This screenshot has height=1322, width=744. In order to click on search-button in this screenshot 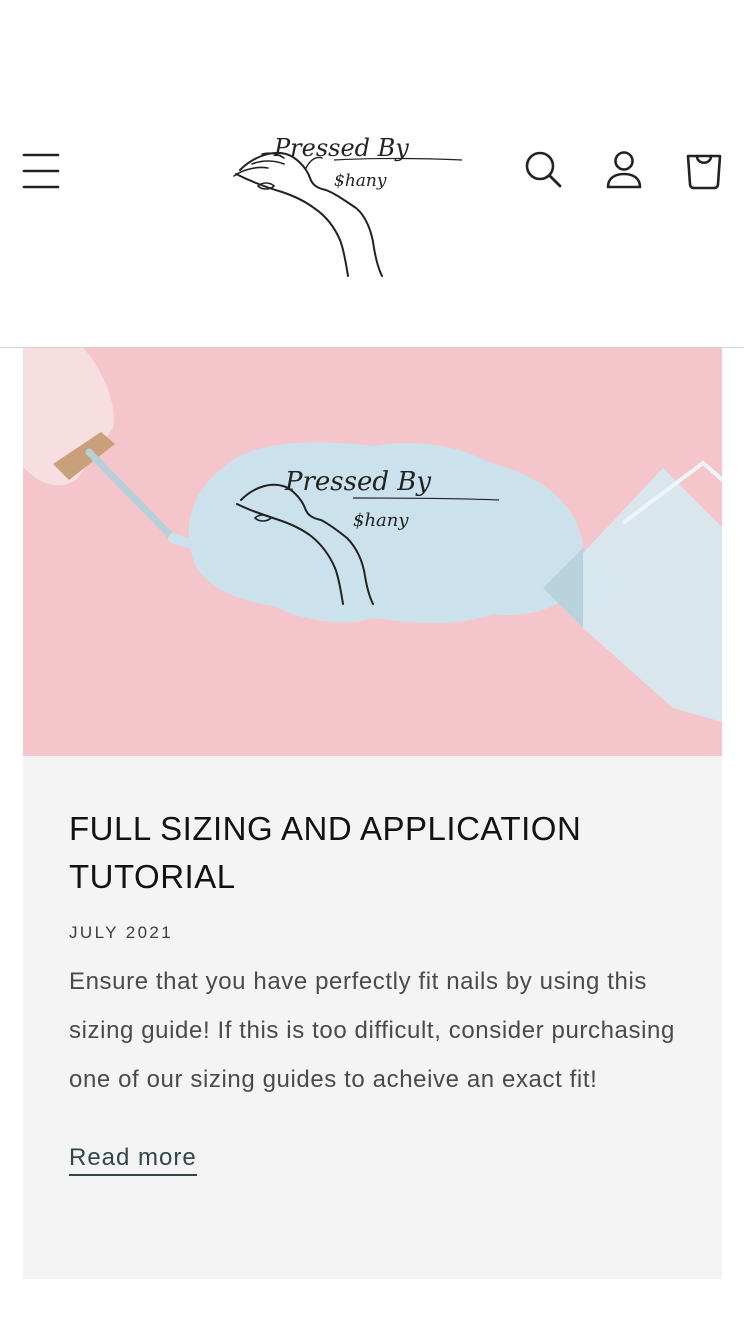, I will do `click(544, 170)`.